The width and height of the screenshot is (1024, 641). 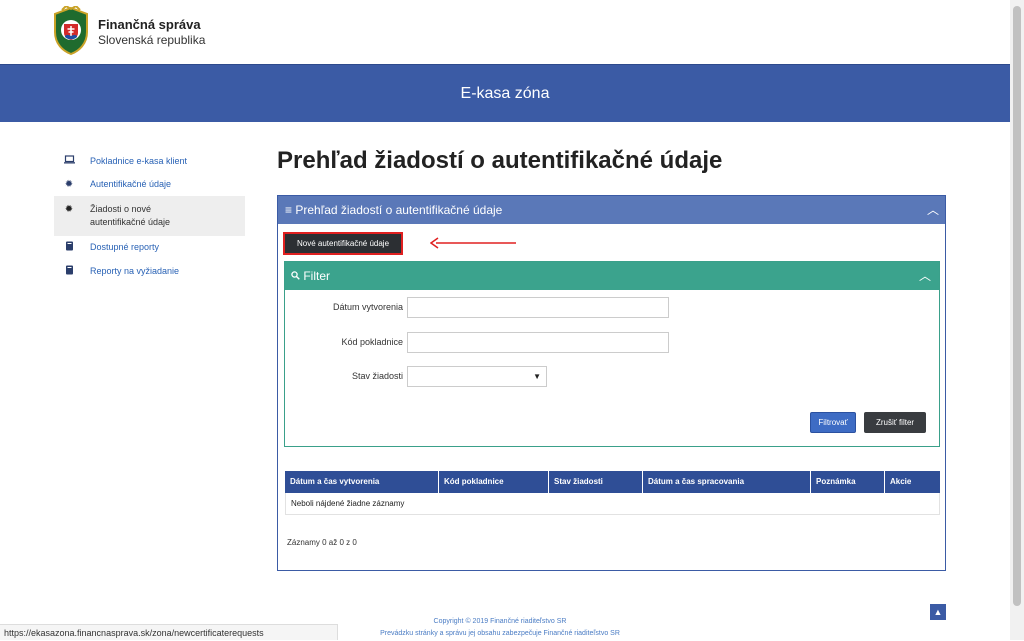 I want to click on apply-filter-button: Filtrovať, so click(x=833, y=422).